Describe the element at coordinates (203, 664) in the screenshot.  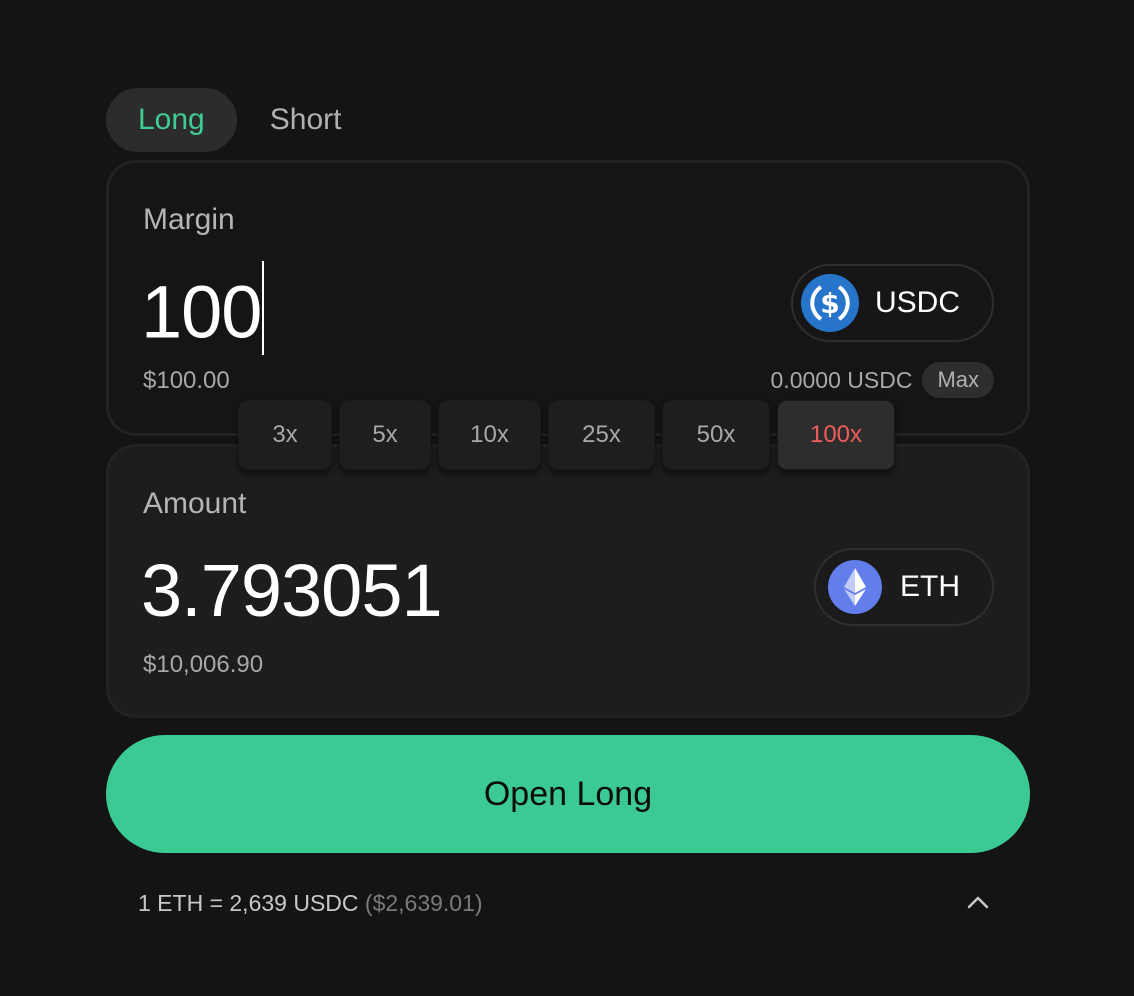
I see `amount-usd-value: $10,006.90` at that location.